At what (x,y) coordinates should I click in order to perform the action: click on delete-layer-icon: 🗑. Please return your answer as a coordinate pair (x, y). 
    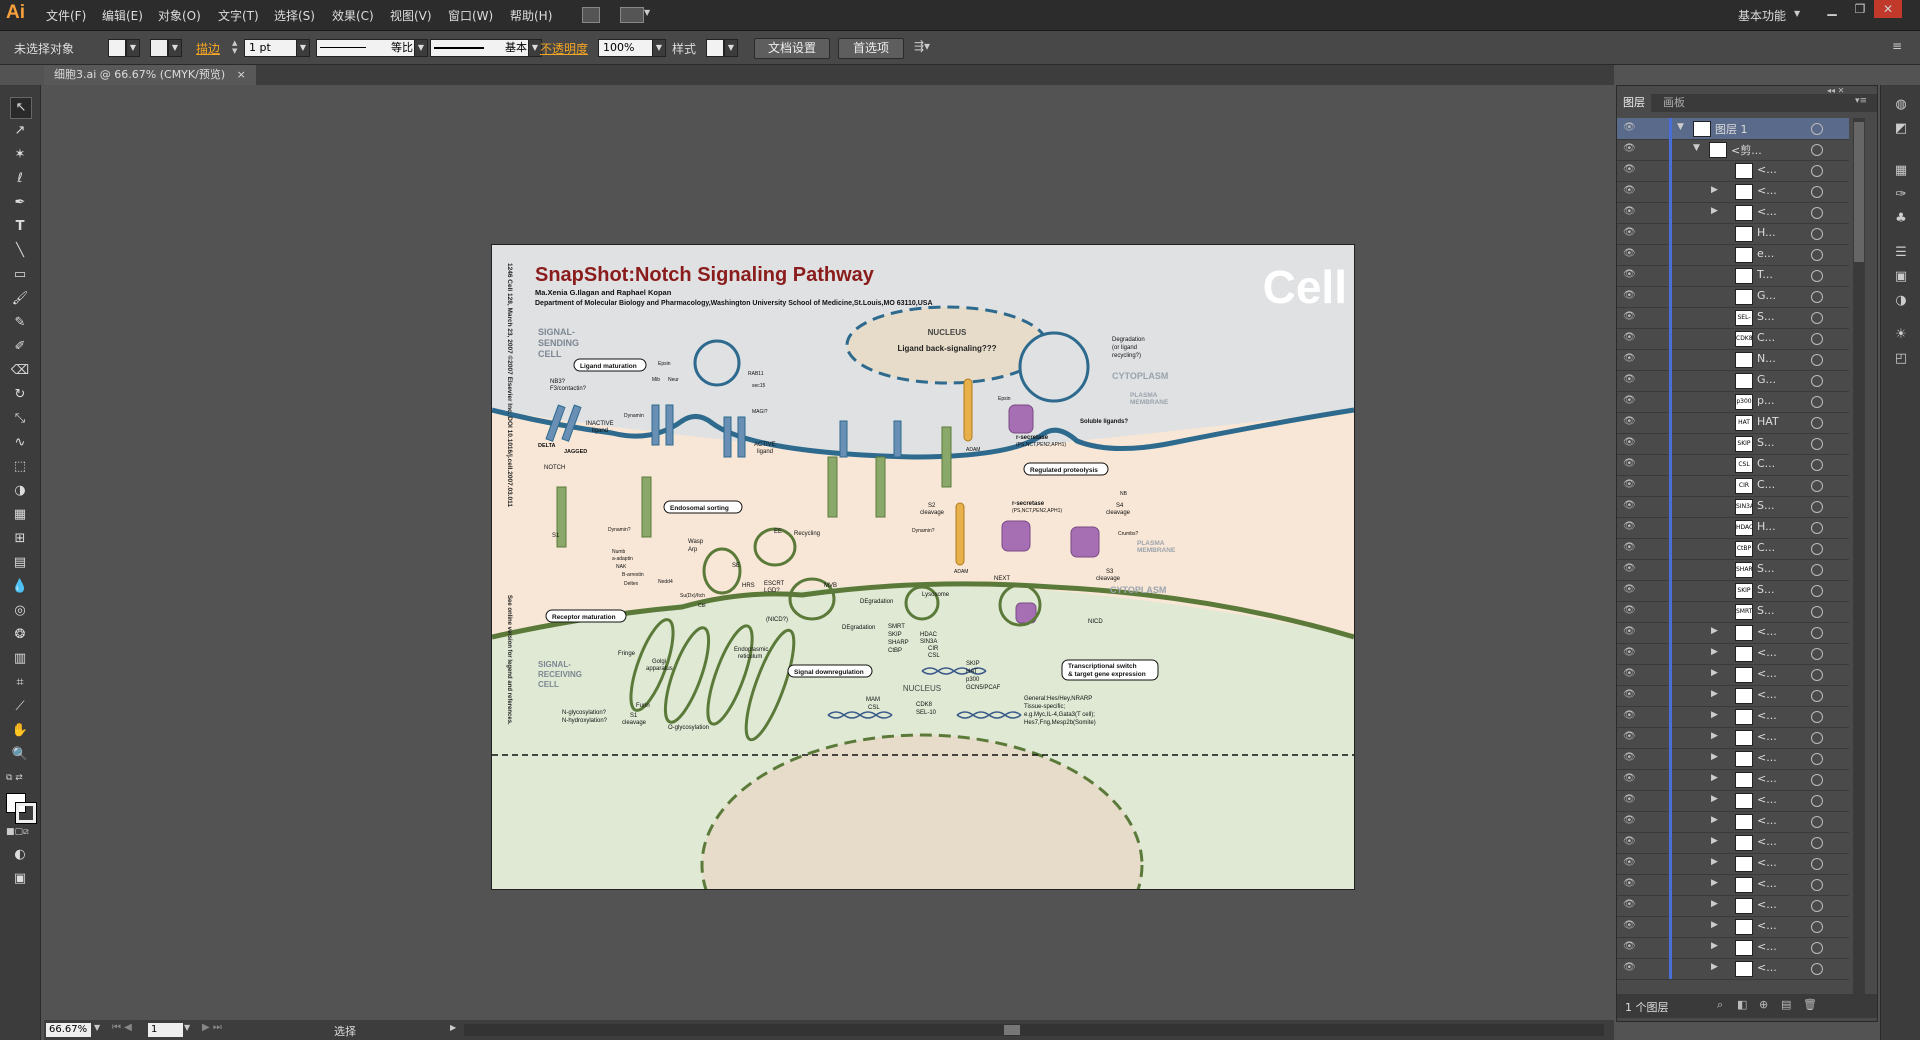
    Looking at the image, I should click on (1810, 1004).